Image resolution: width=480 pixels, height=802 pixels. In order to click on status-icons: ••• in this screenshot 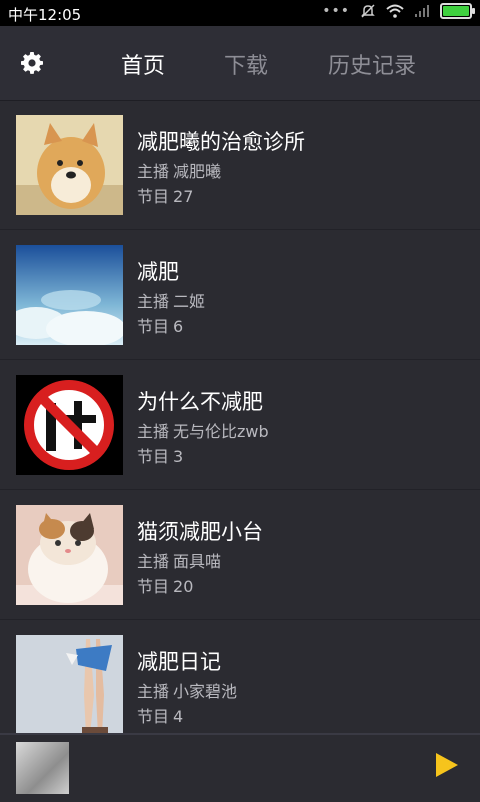, I will do `click(398, 11)`.